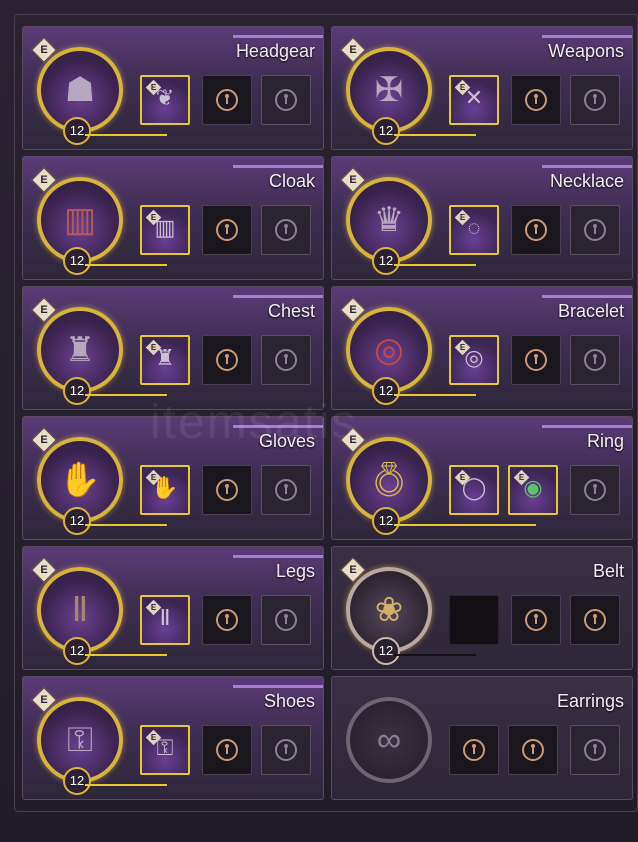  I want to click on slot-card-shoes: Shoes ⚿ E 12 E ⚿, so click(173, 738).